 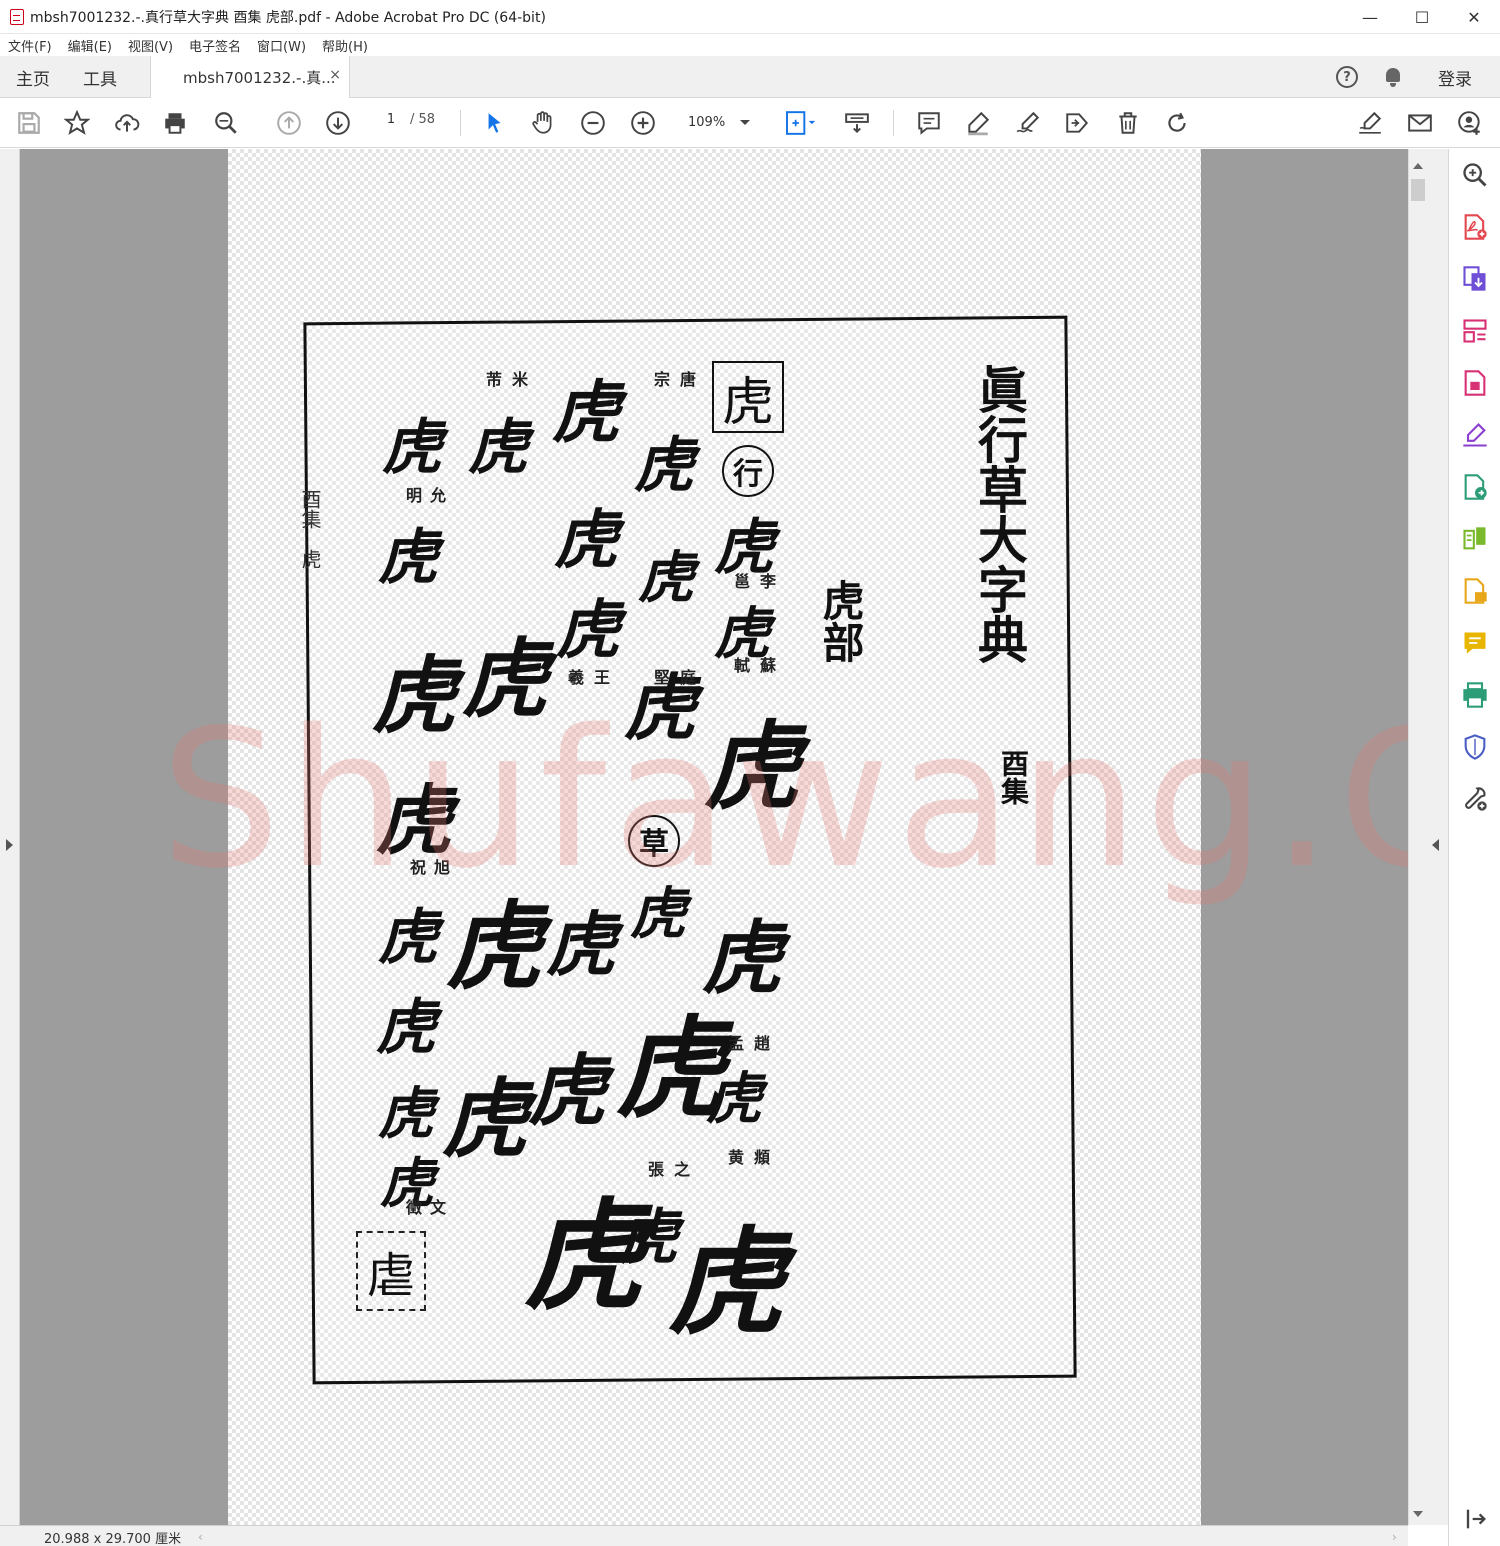 I want to click on attribution-note: 趙, so click(x=760, y=1043).